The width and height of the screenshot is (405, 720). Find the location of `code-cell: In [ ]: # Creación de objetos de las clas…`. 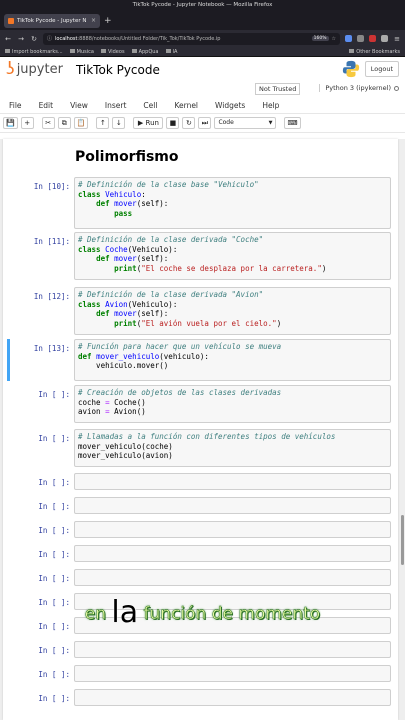

code-cell: In [ ]: # Creación de objetos de las clas… is located at coordinates (199, 404).